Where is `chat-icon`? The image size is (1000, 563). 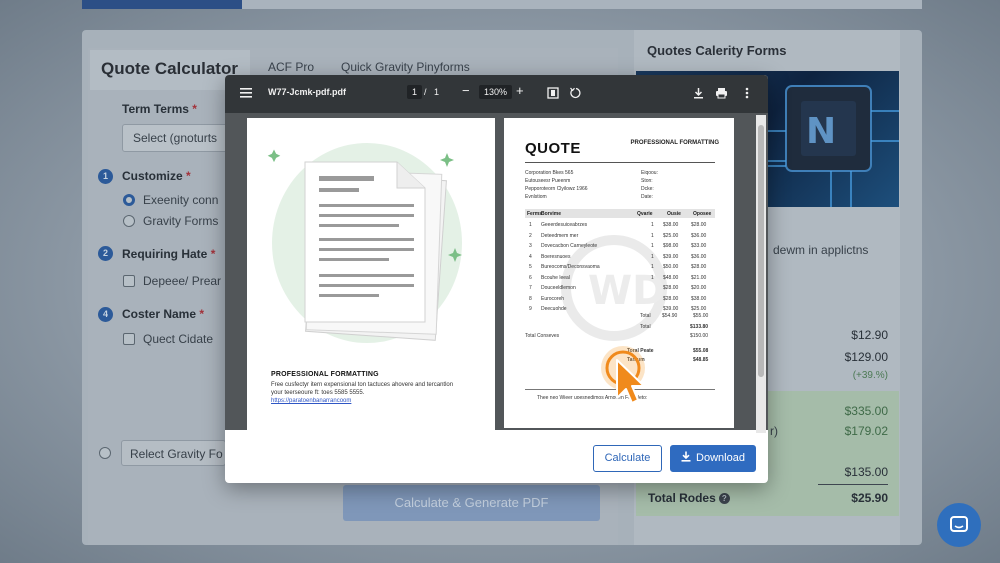
chat-icon is located at coordinates (959, 524).